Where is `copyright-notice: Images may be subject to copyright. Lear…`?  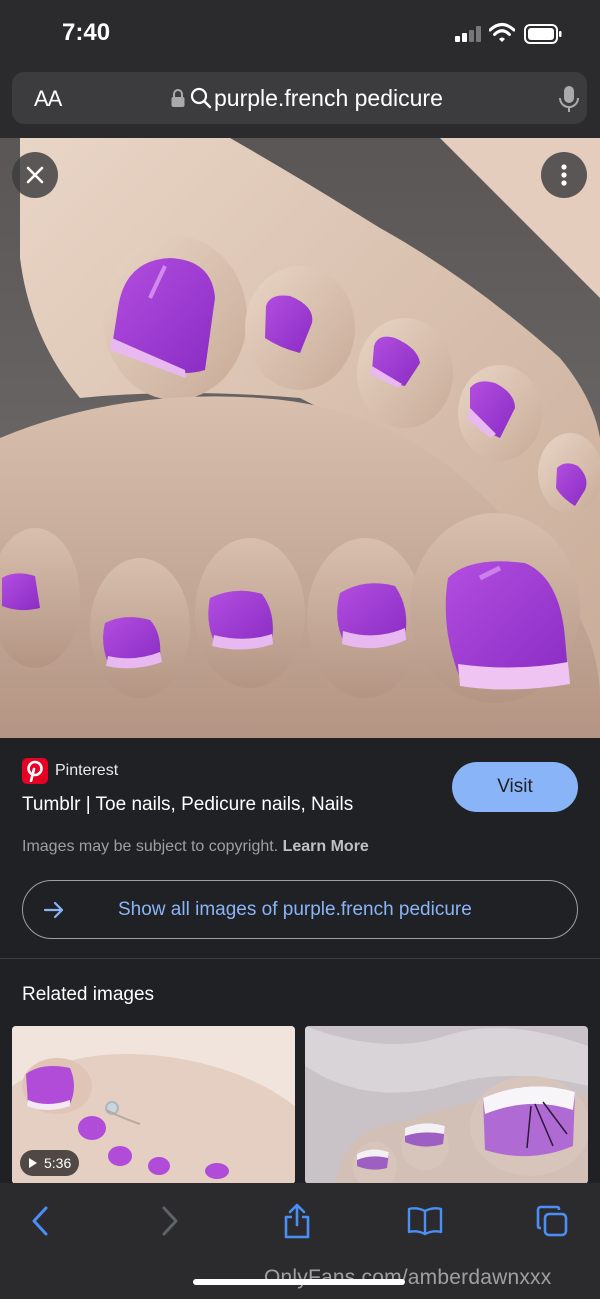 copyright-notice: Images may be subject to copyright. Lear… is located at coordinates (195, 847).